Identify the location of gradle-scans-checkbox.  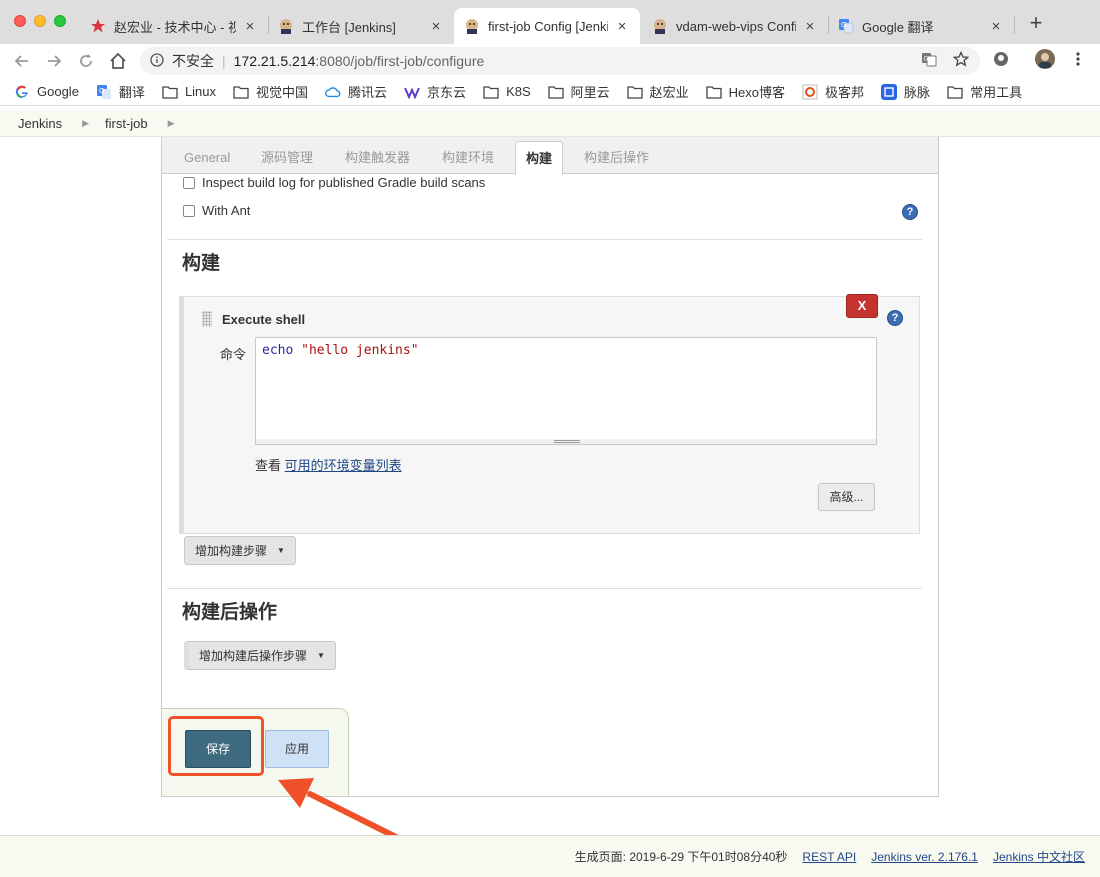
(189, 182).